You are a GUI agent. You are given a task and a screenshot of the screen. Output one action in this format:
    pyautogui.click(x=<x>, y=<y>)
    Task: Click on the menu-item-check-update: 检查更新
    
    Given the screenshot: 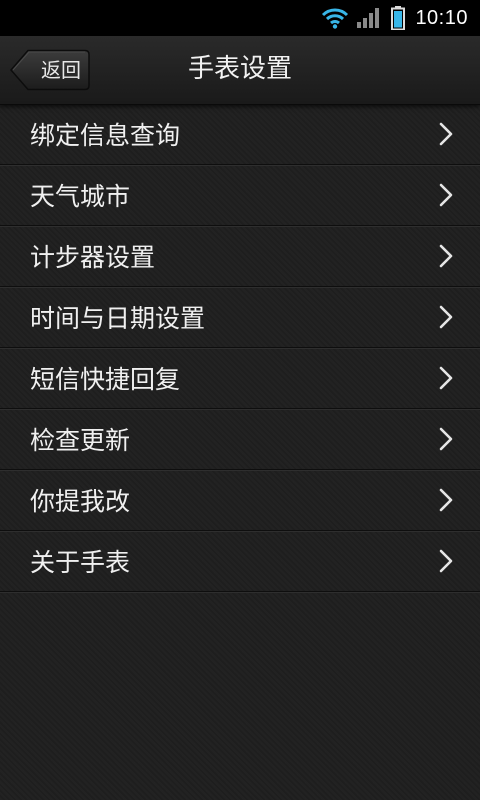 What is the action you would take?
    pyautogui.click(x=240, y=439)
    